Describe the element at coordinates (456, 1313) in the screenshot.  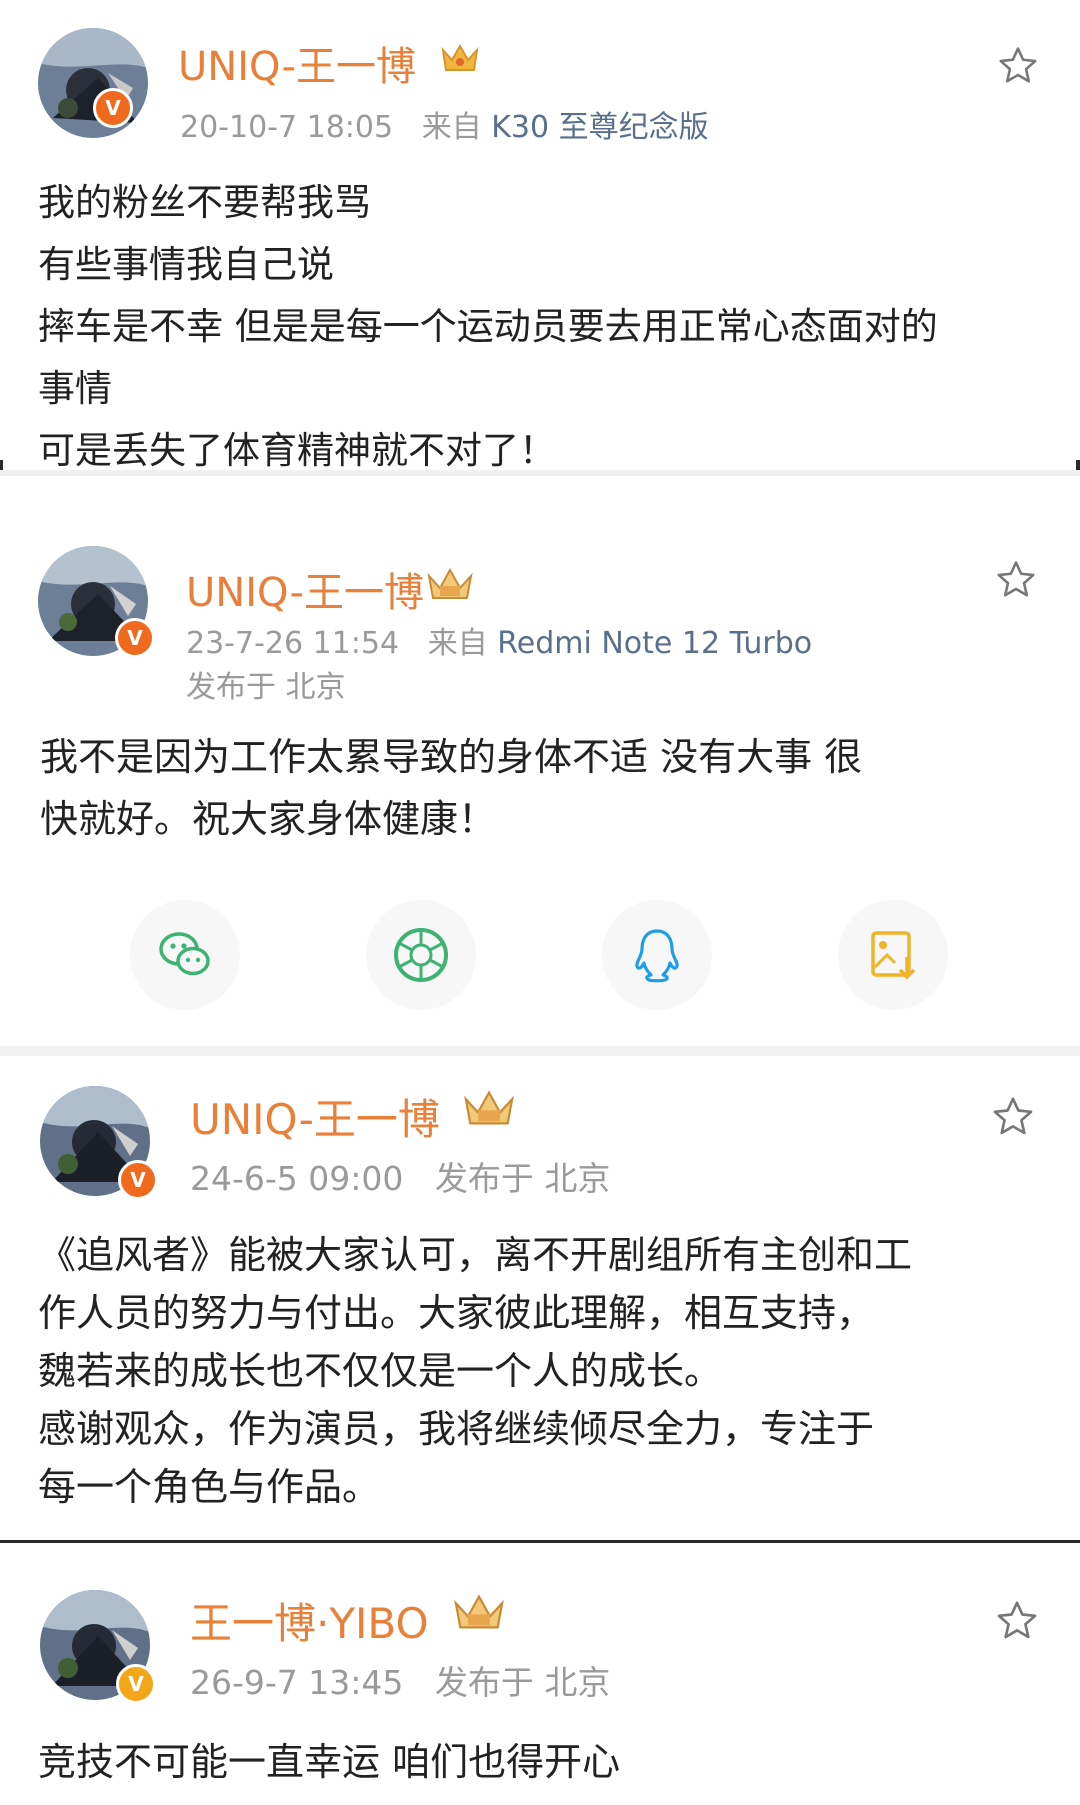
I see `post-line: 作人员的努力与付出。大家彼此理解，相互支持，` at that location.